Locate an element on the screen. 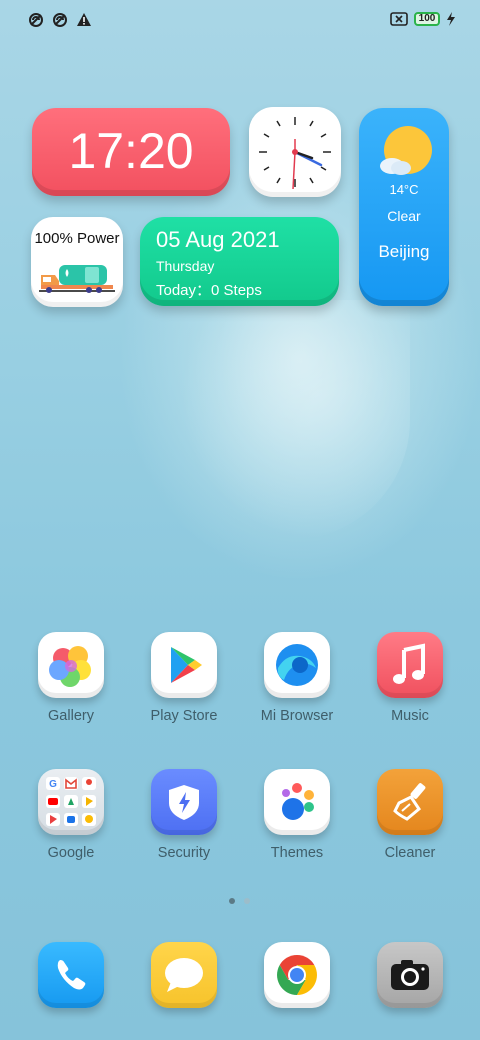 The image size is (480, 1040). analog-clock-face is located at coordinates (295, 153).